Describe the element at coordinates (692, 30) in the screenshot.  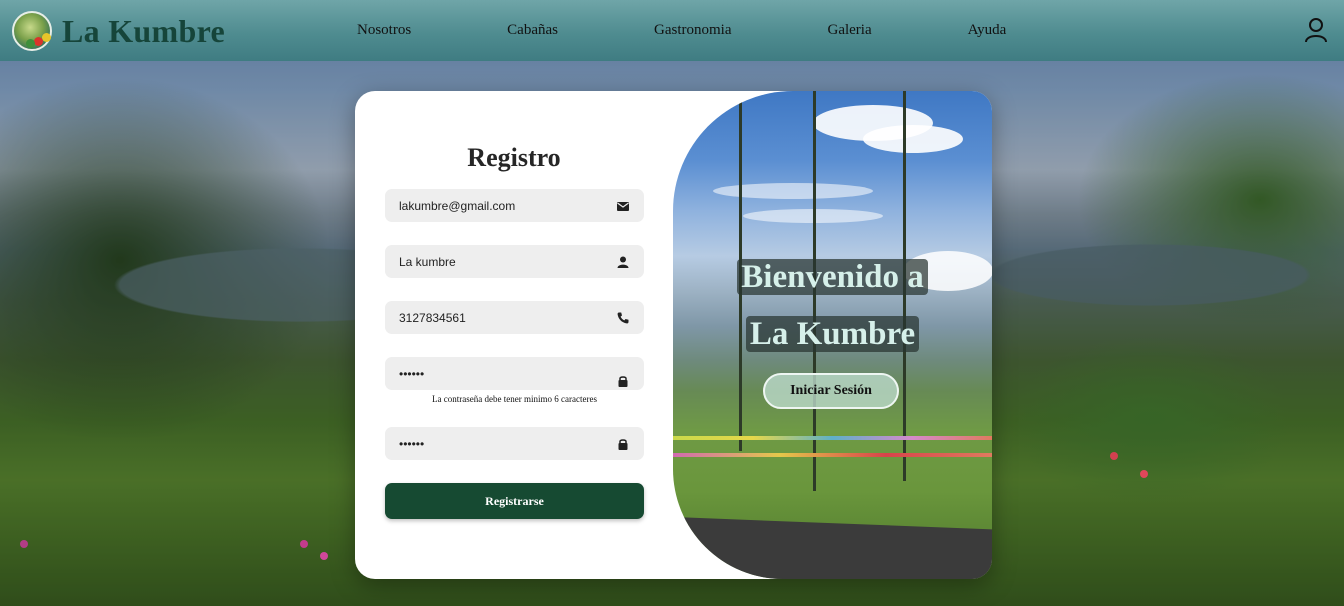
I see `nav-item-gastronomia: Gastronomia` at that location.